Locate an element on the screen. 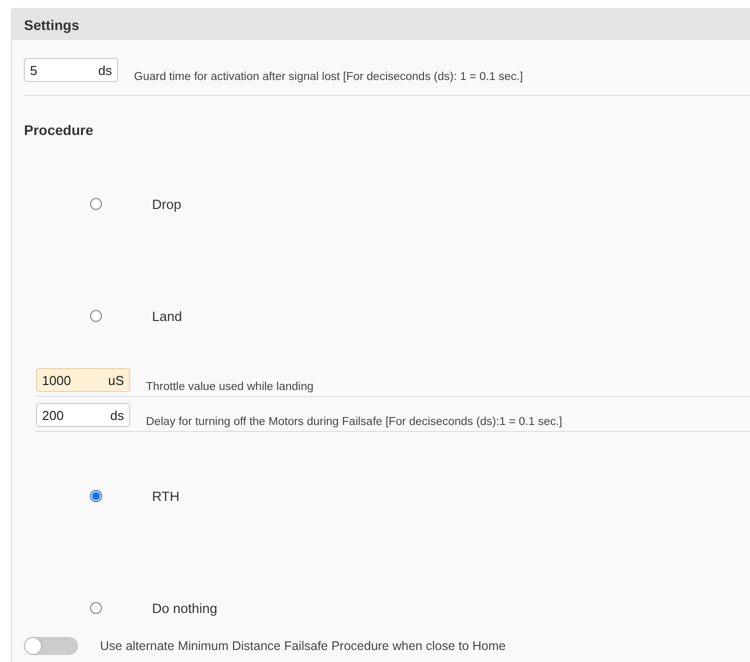 This screenshot has width=750, height=662. panel-title: Settings is located at coordinates (52, 24).